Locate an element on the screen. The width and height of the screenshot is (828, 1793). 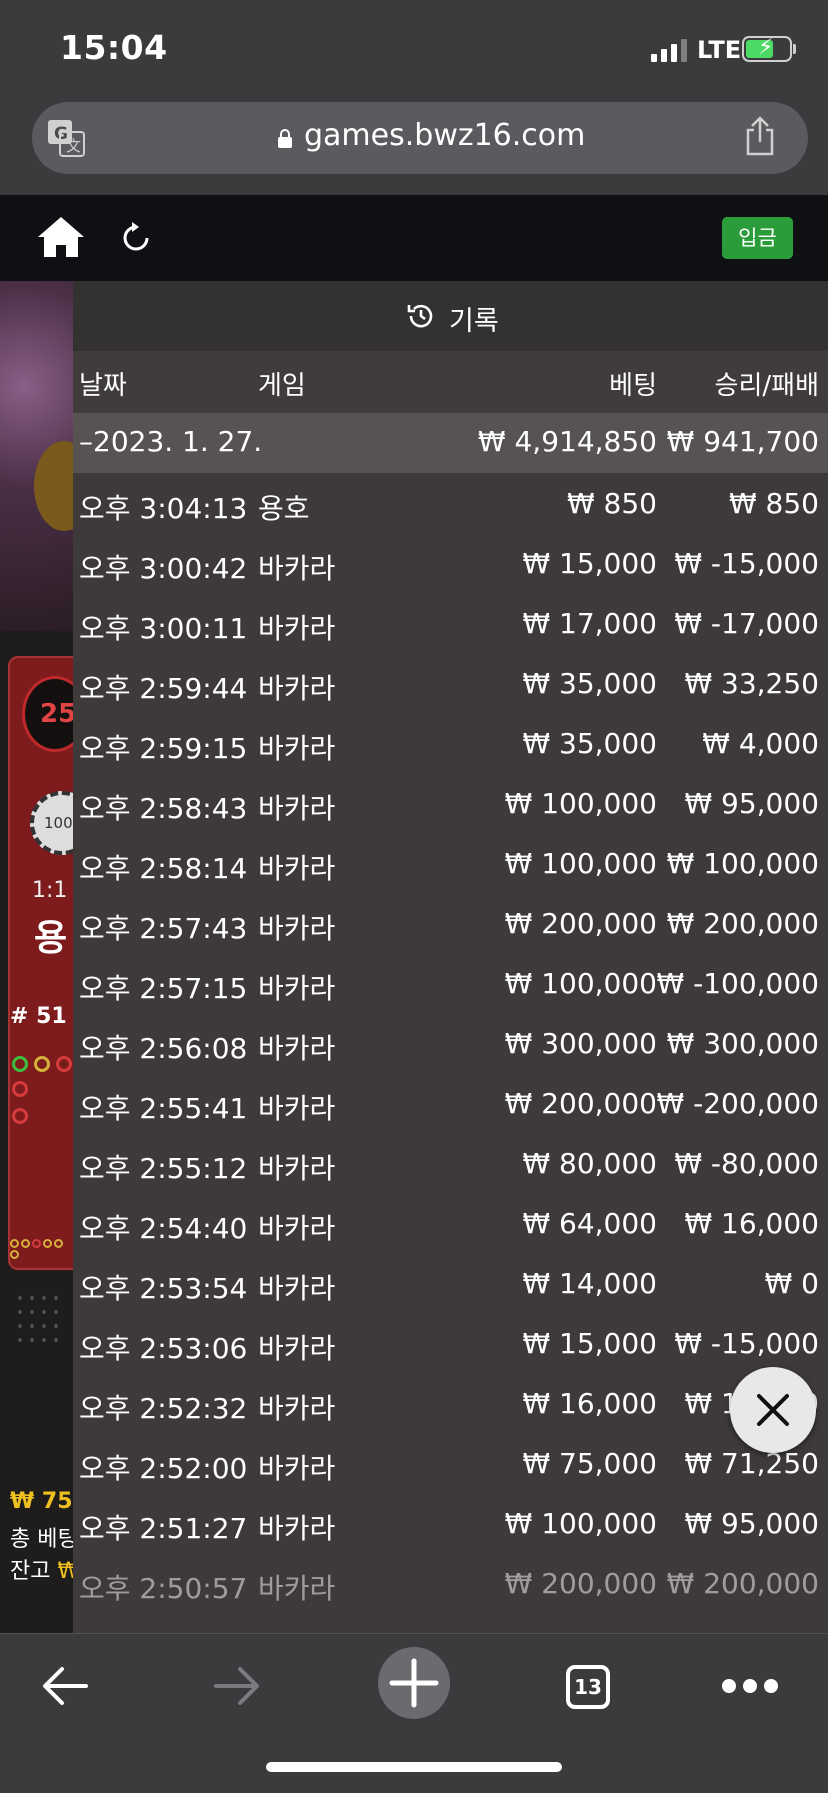
row-time: 오후 2:56:08 is located at coordinates (163, 1048).